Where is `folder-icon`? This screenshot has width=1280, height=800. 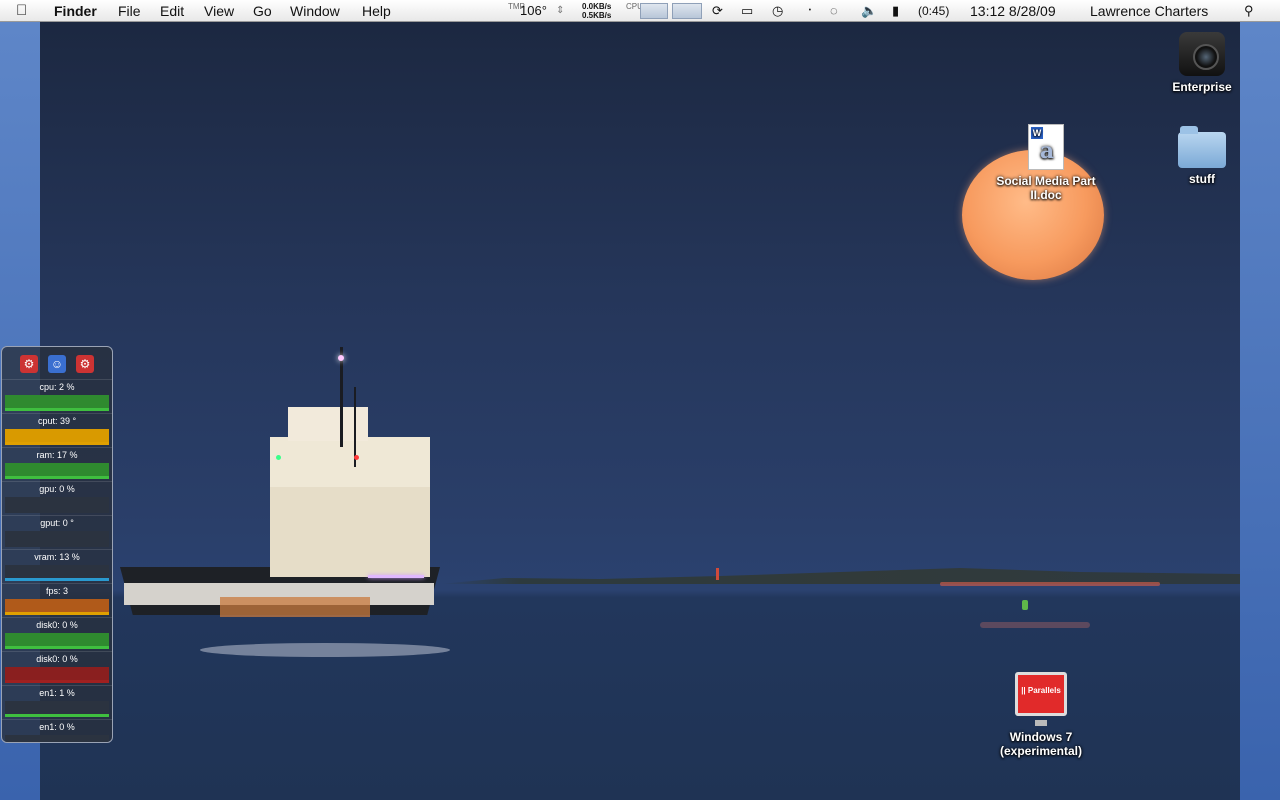 folder-icon is located at coordinates (1202, 147).